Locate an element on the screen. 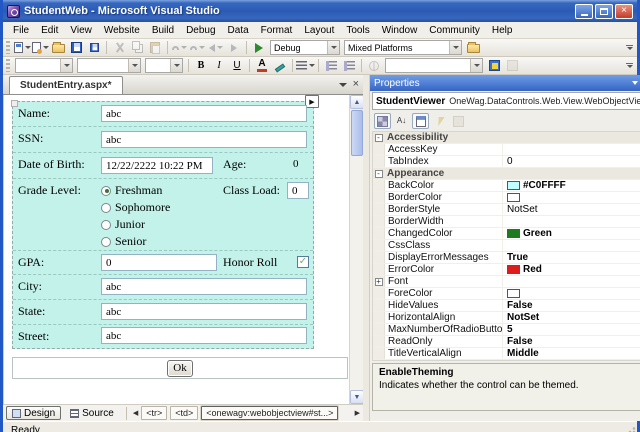 Image resolution: width=640 pixels, height=432 pixels. alphabetical-button: A↓ is located at coordinates (401, 121).